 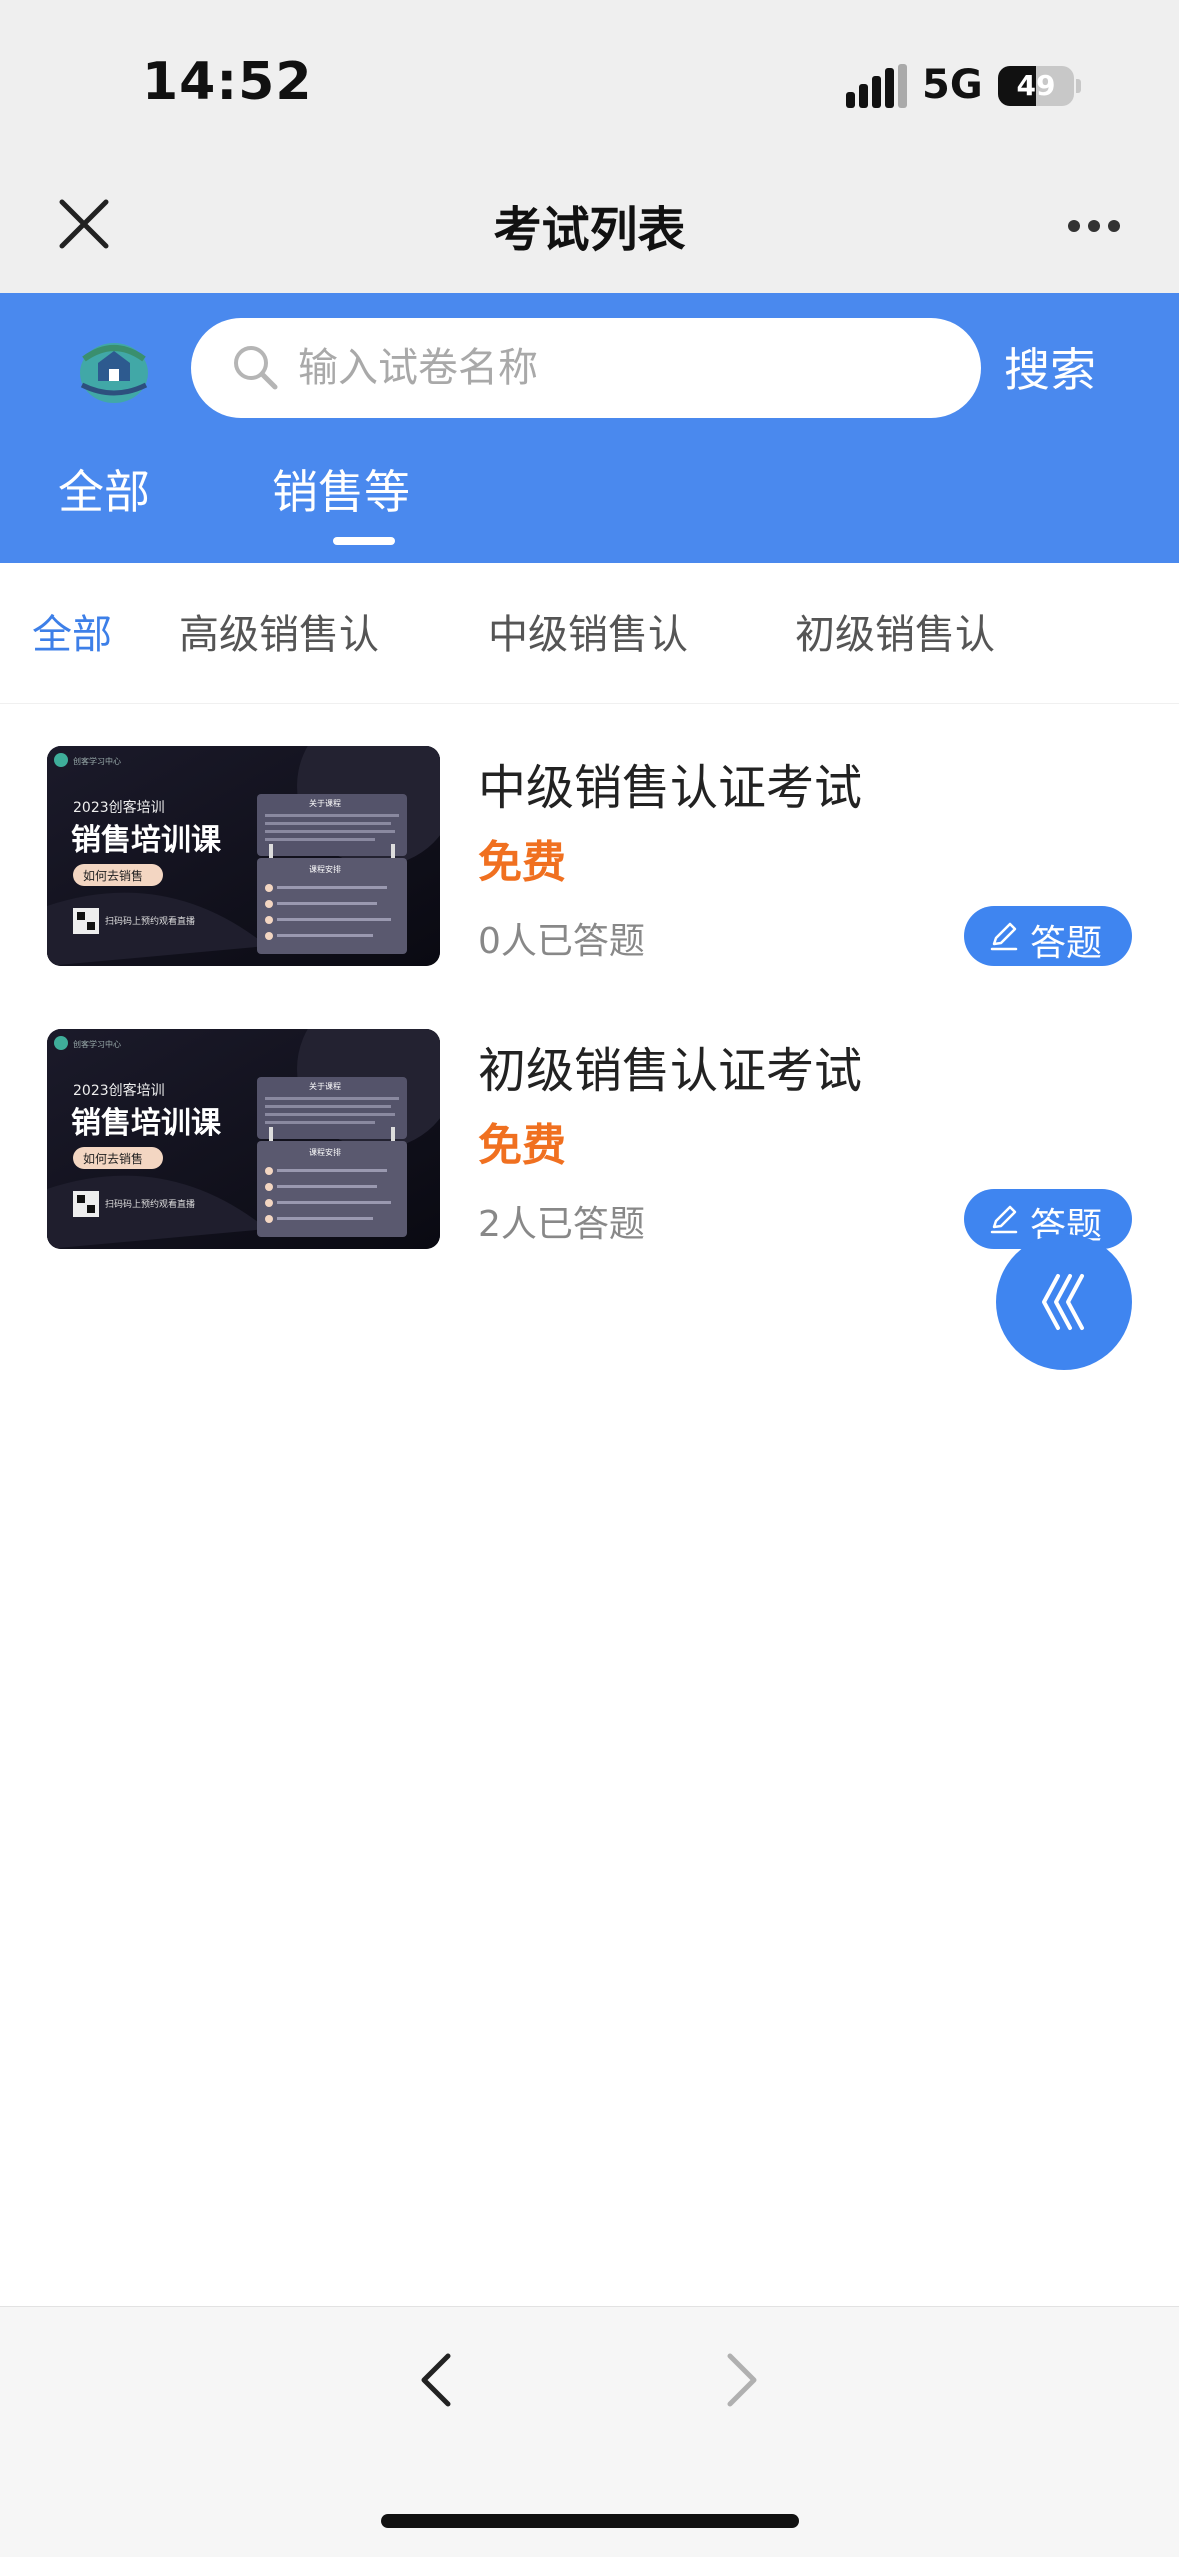 What do you see at coordinates (618, 368) in the screenshot?
I see `search-input` at bounding box center [618, 368].